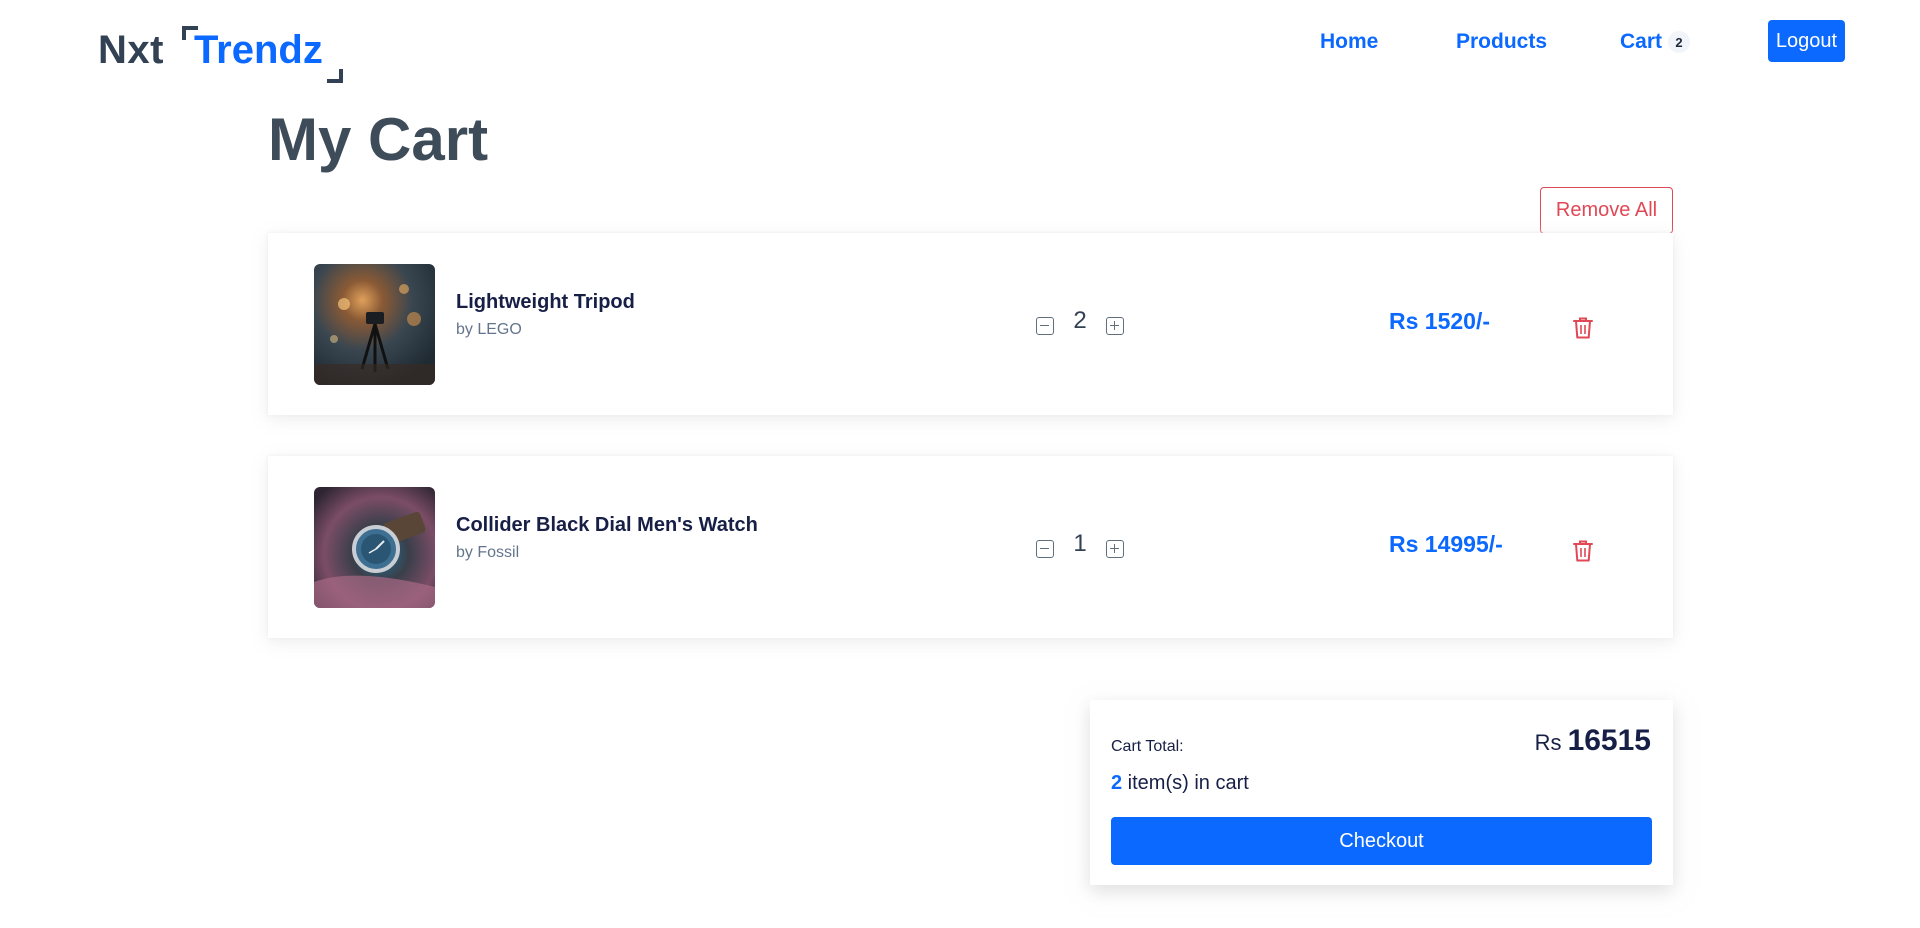 The width and height of the screenshot is (1920, 928). What do you see at coordinates (1147, 746) in the screenshot?
I see `cart-total-label: Cart Total:` at bounding box center [1147, 746].